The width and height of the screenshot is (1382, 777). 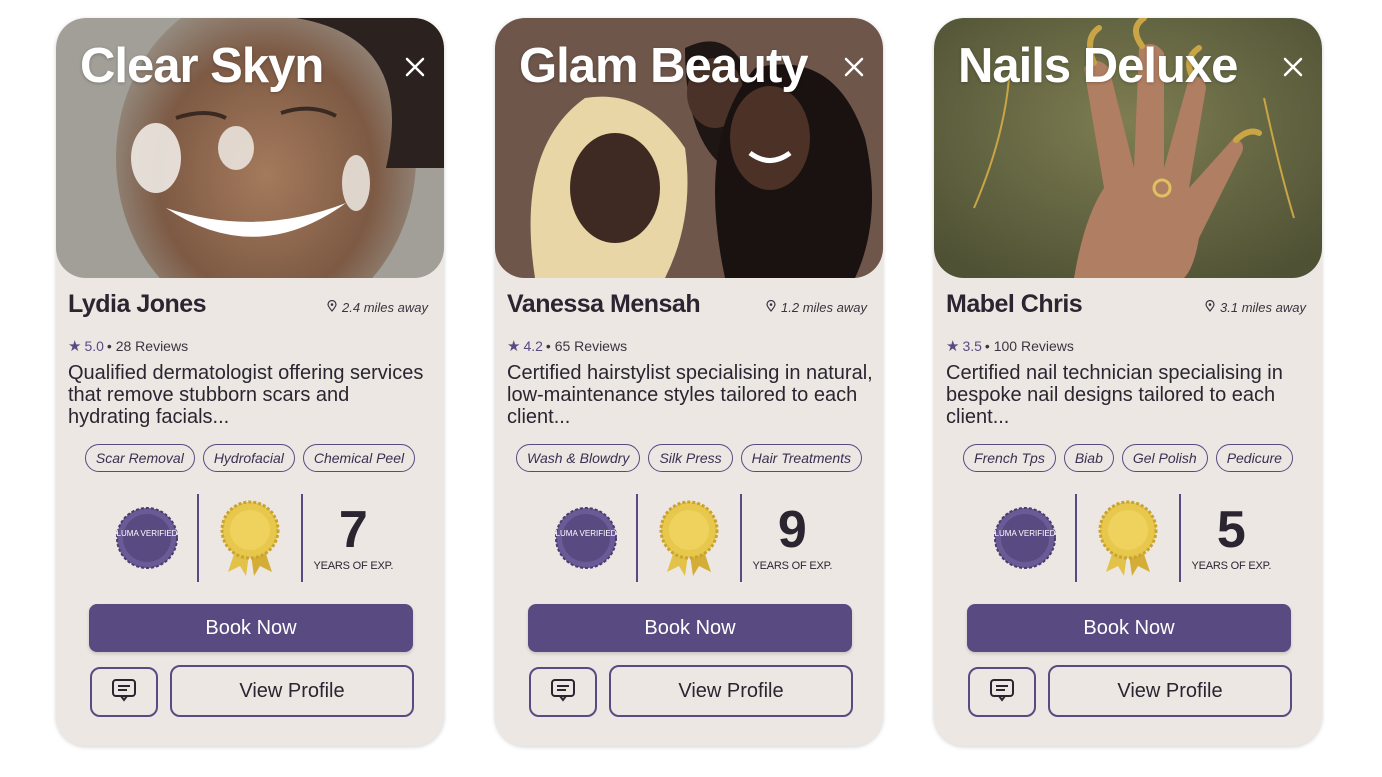 I want to click on distance-label: 3.1 miles away, so click(x=1255, y=307).